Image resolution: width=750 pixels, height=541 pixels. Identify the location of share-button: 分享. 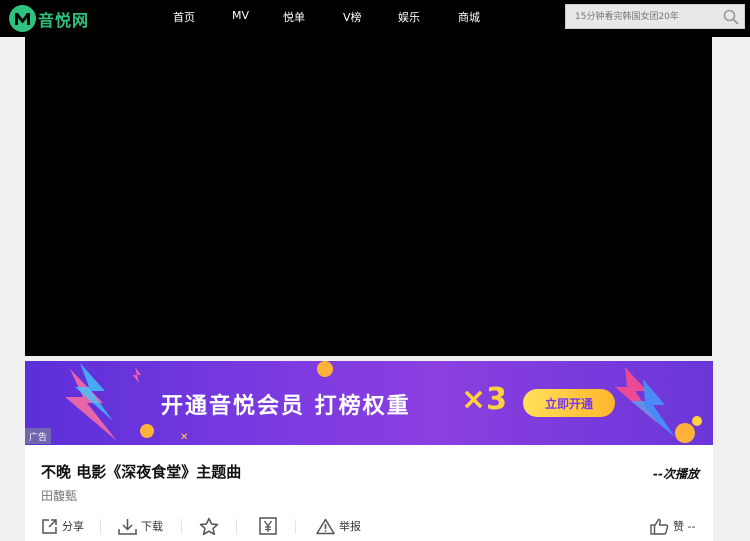
(62, 526).